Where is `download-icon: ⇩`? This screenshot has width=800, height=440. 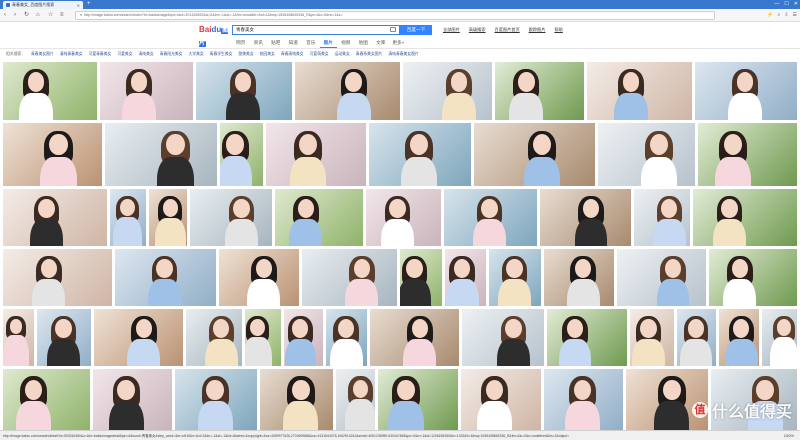 download-icon: ⇩ is located at coordinates (786, 15).